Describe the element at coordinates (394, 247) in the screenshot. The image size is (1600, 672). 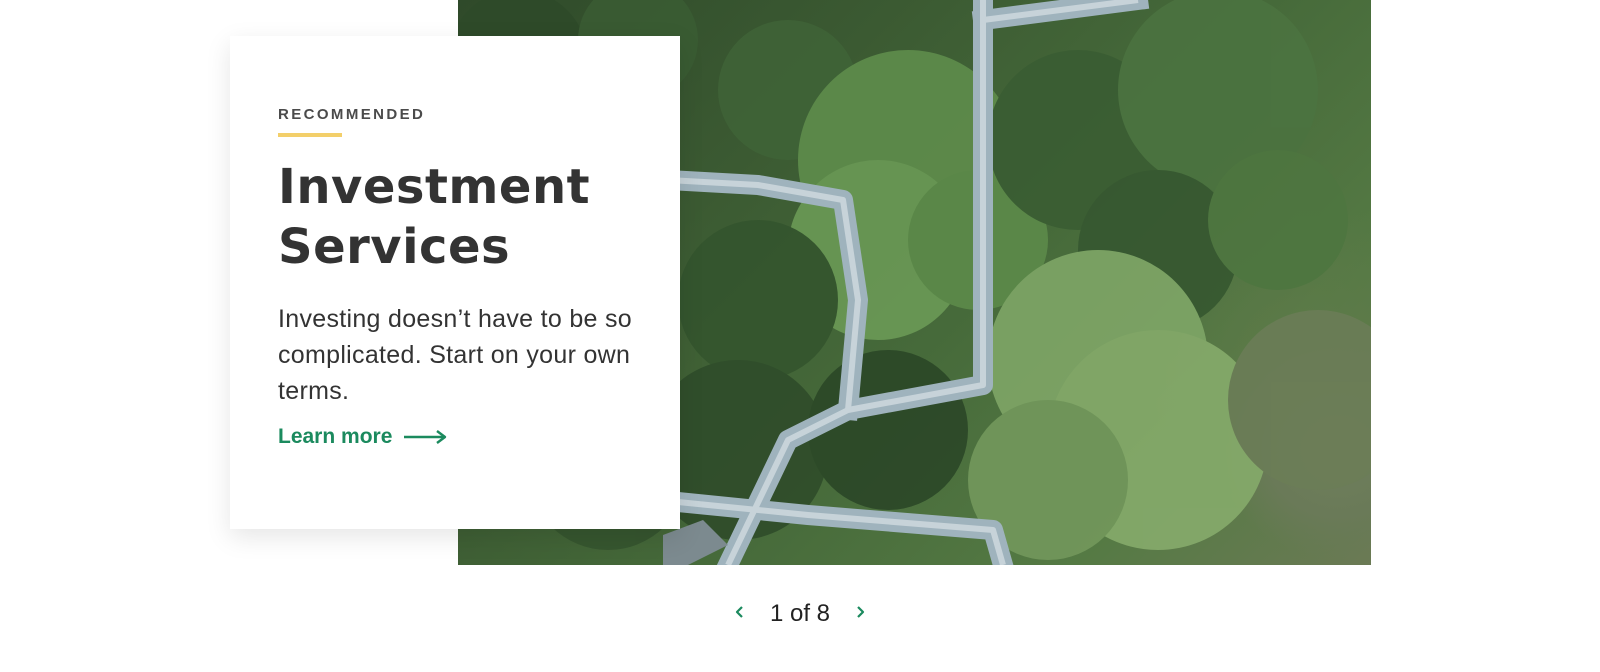
I see `card-title-line-2: Services` at that location.